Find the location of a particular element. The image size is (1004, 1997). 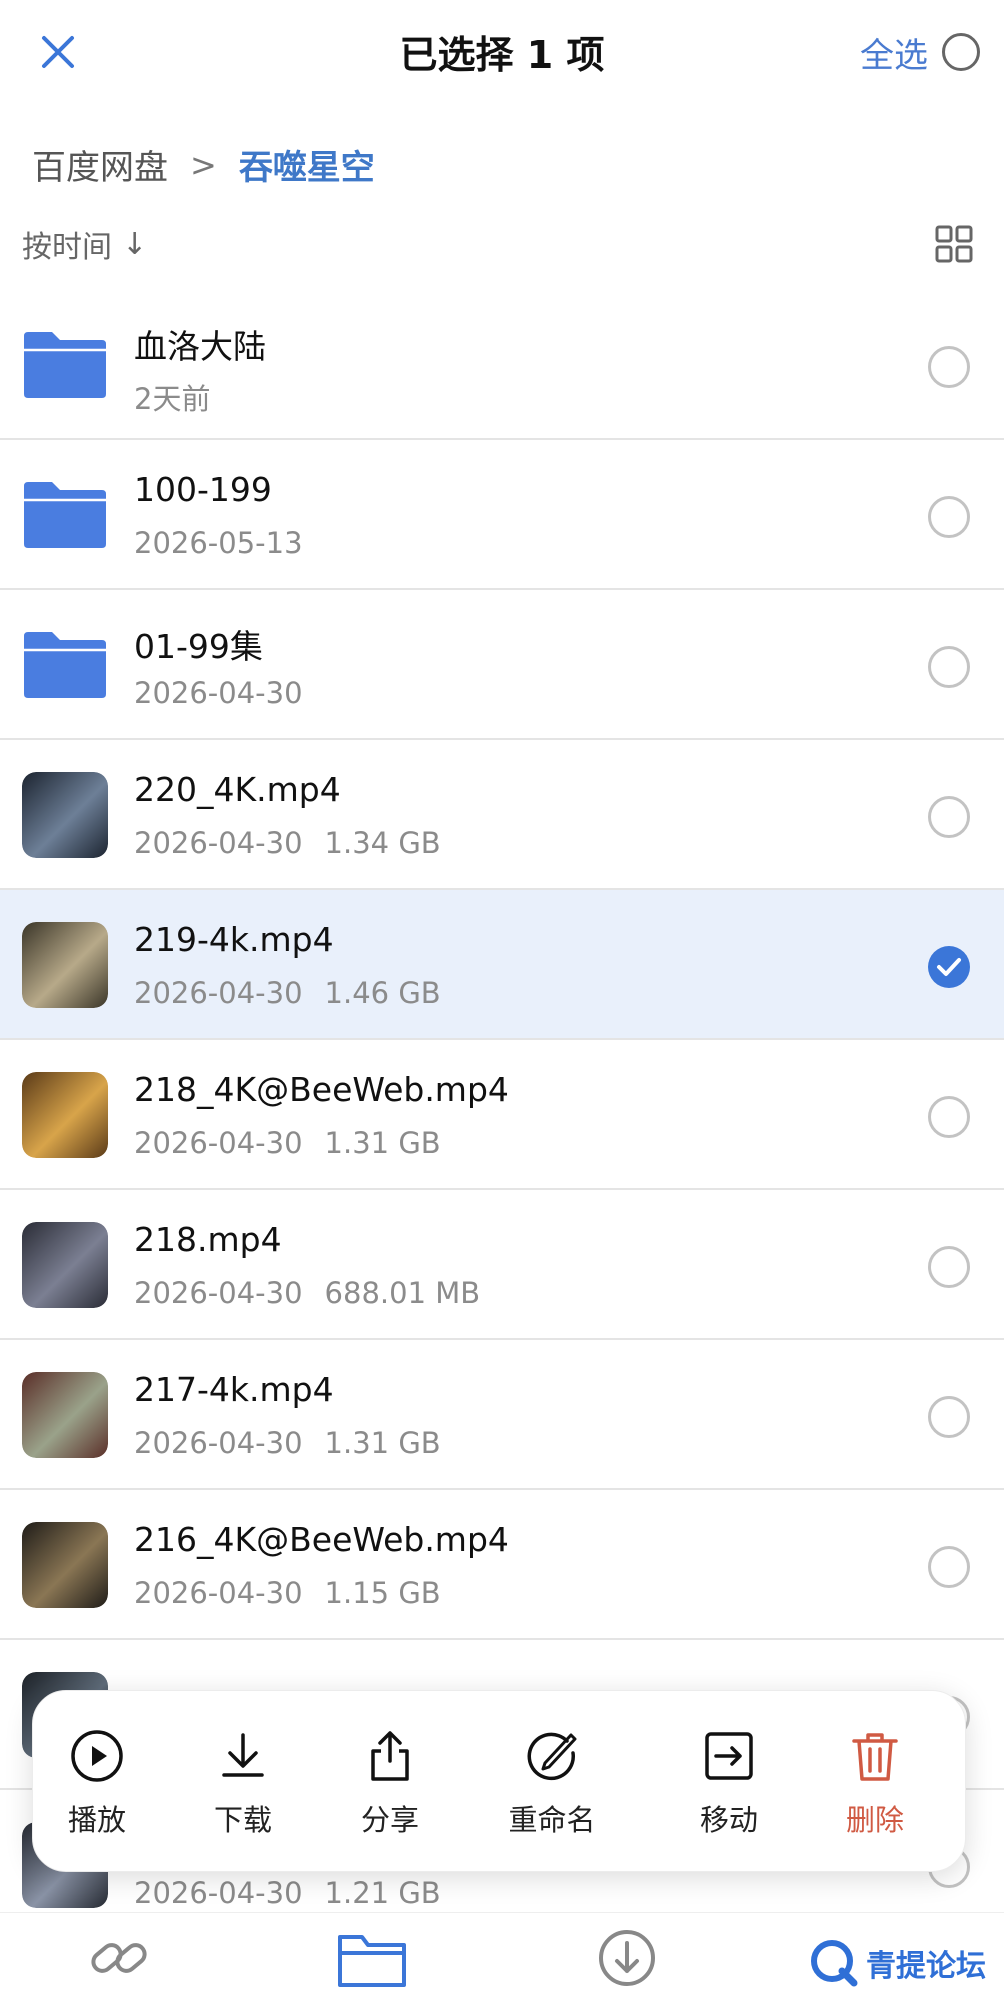

bottom-nav: 青提论坛 is located at coordinates (502, 1954).